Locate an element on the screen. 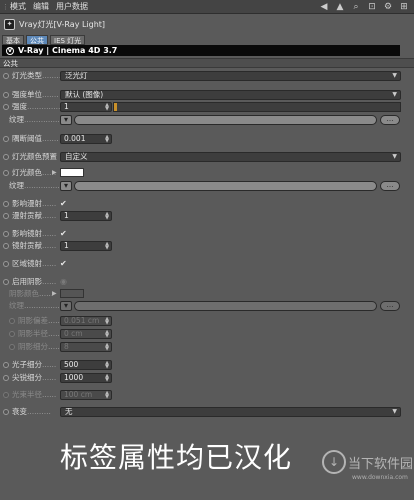  photon-radius-input: 100 cm ▲ ▼ is located at coordinates (86, 394).